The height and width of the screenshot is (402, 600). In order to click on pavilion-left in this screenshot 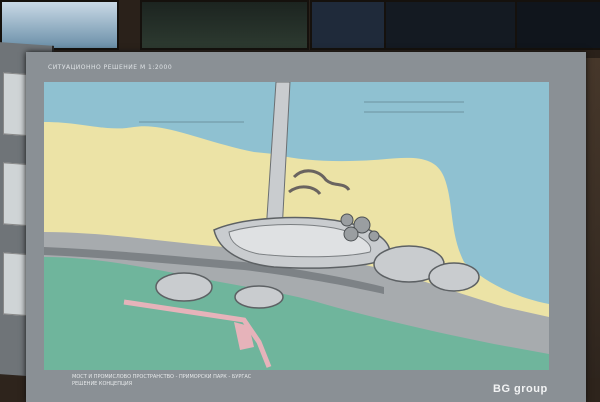, I will do `click(184, 287)`.